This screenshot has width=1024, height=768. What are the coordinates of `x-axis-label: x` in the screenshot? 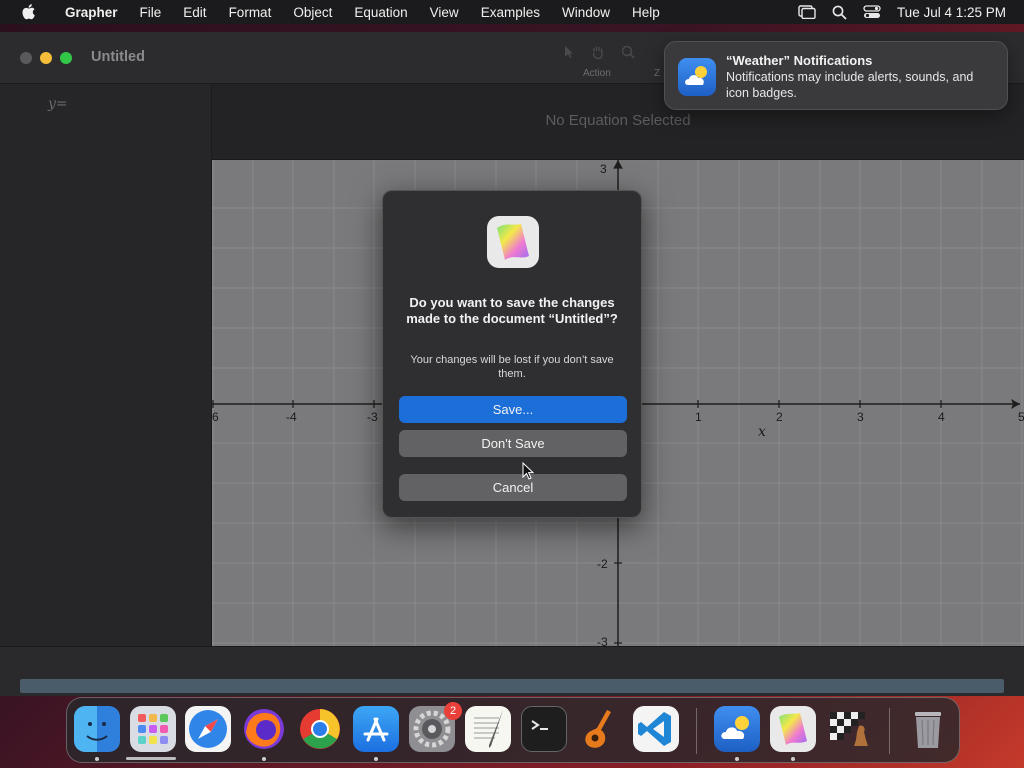 It's located at (762, 432).